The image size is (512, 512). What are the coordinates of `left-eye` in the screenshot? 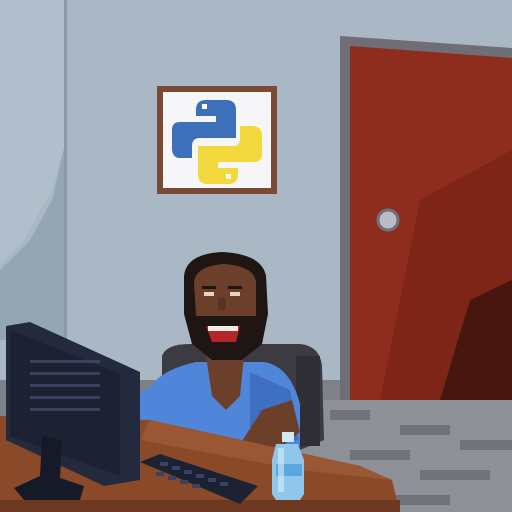 It's located at (209, 294).